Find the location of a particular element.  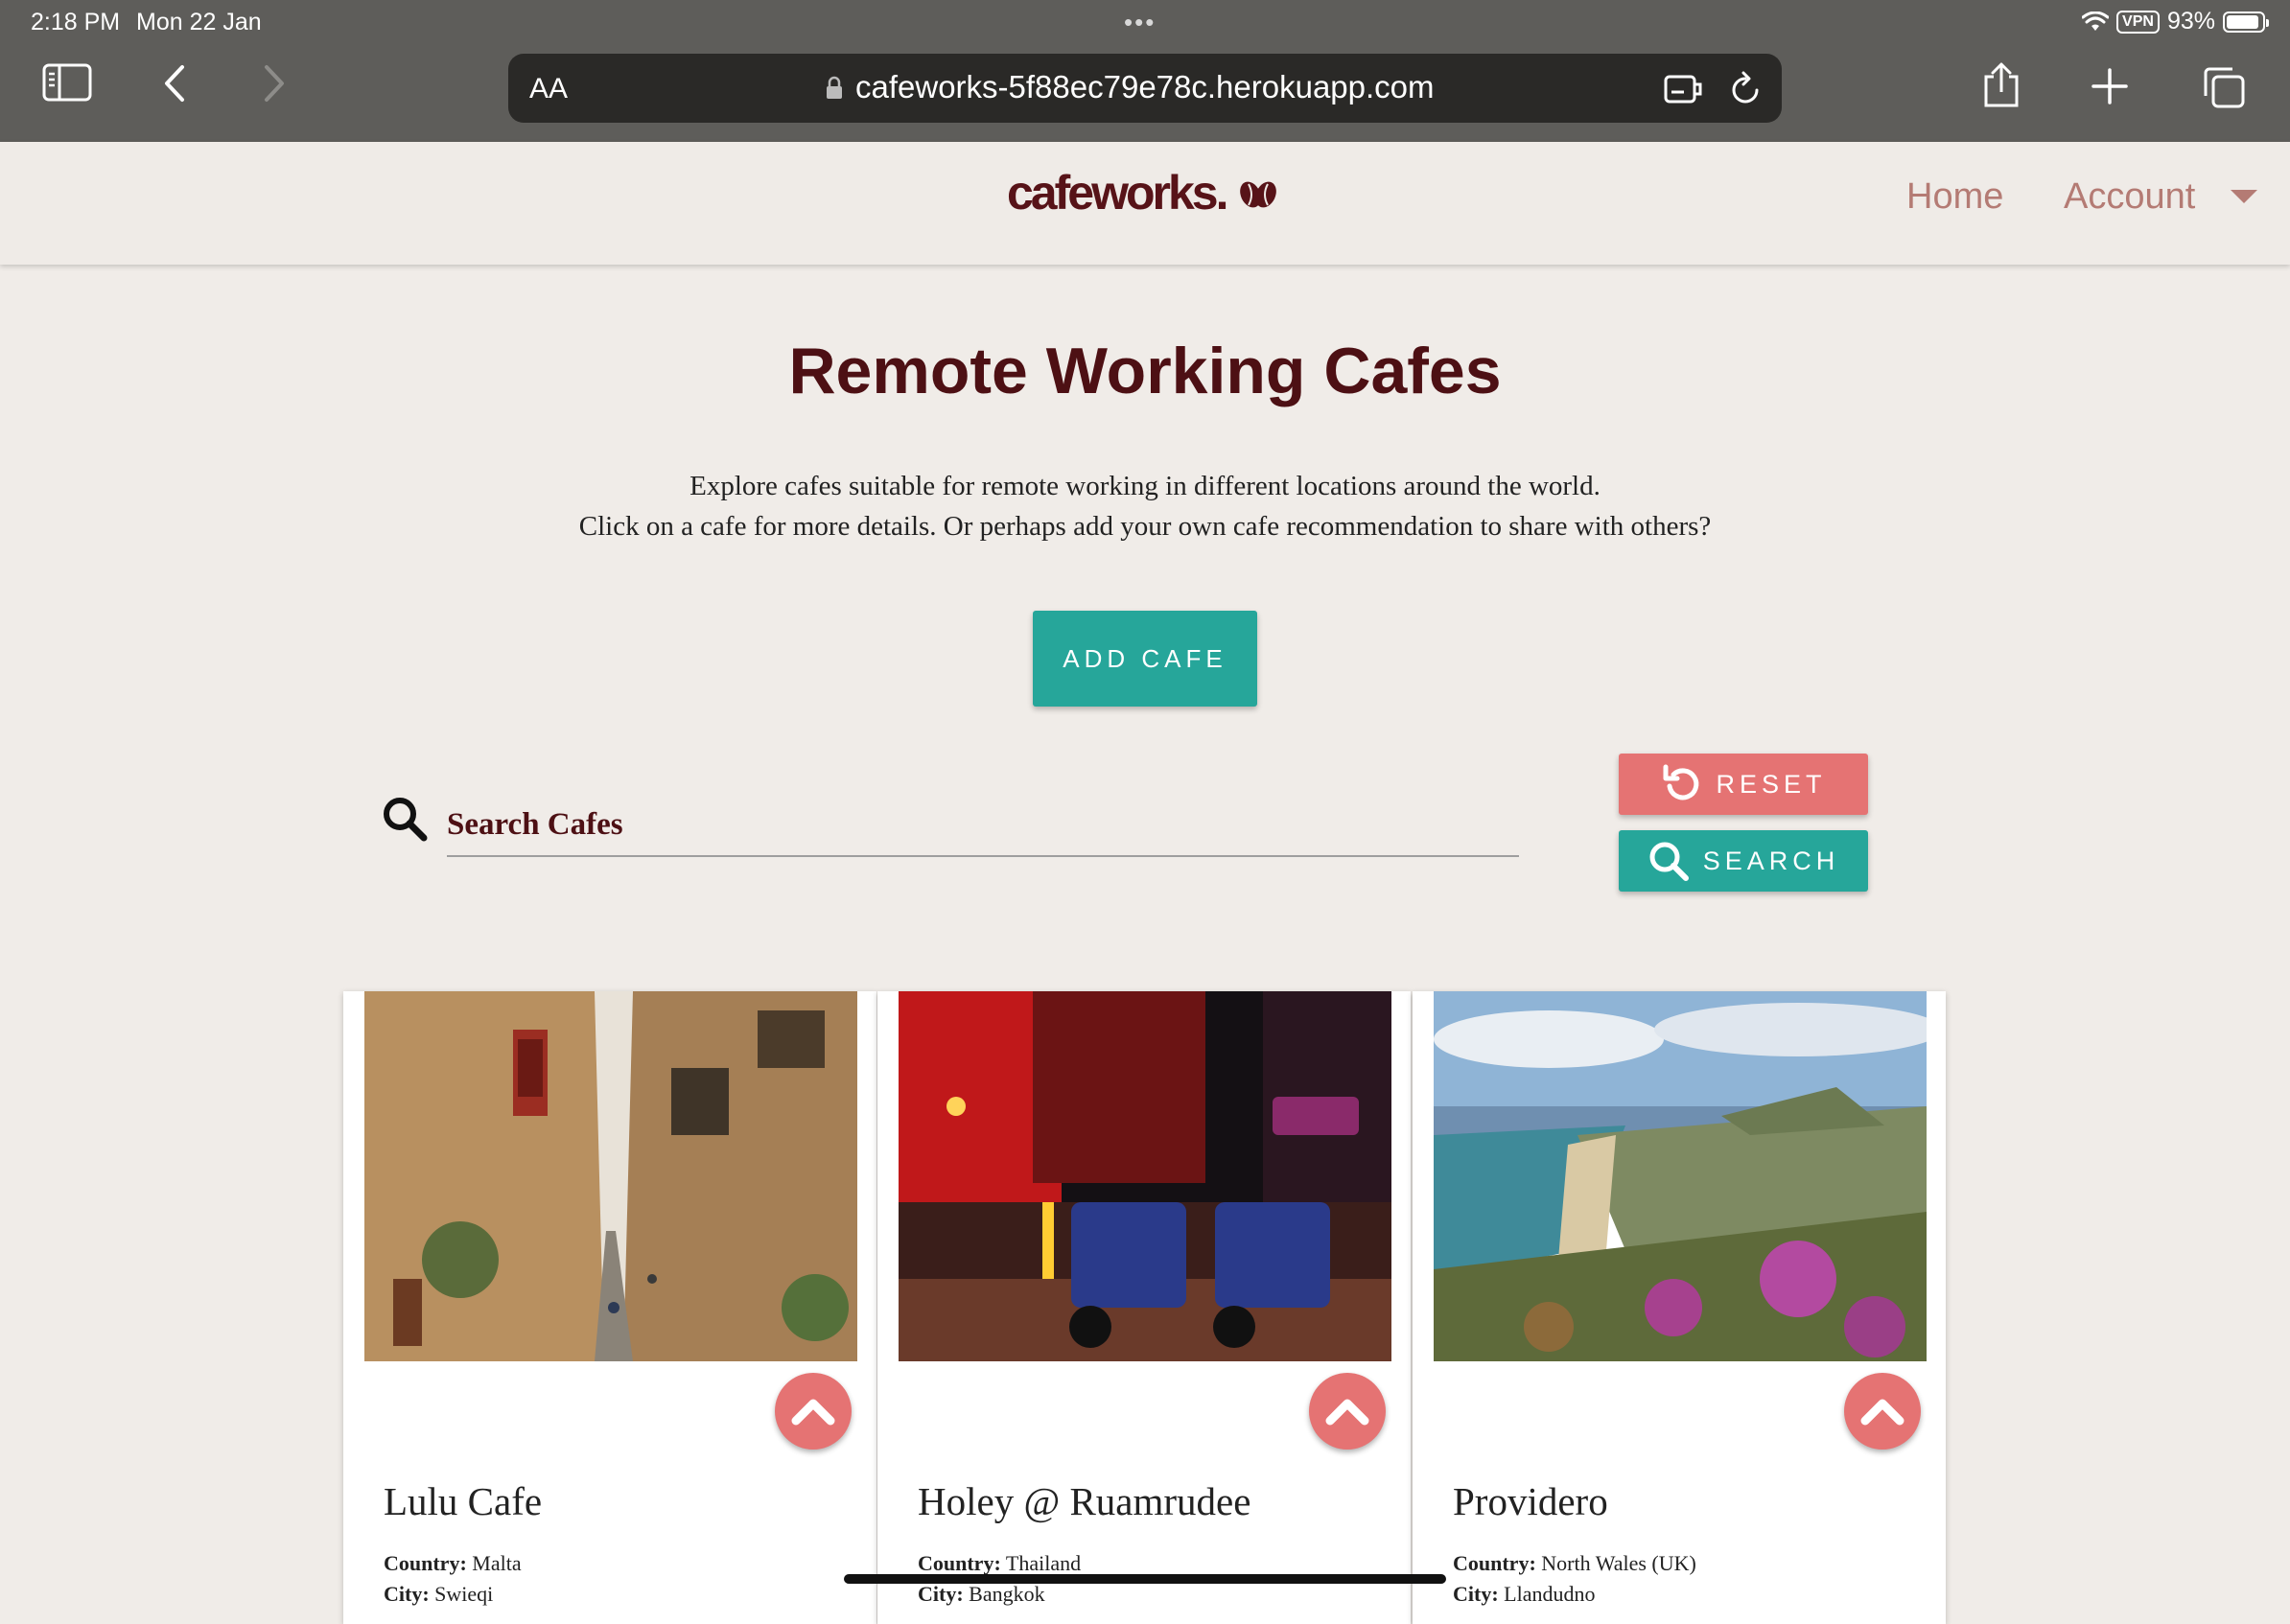

battery-level is located at coordinates (2243, 21).